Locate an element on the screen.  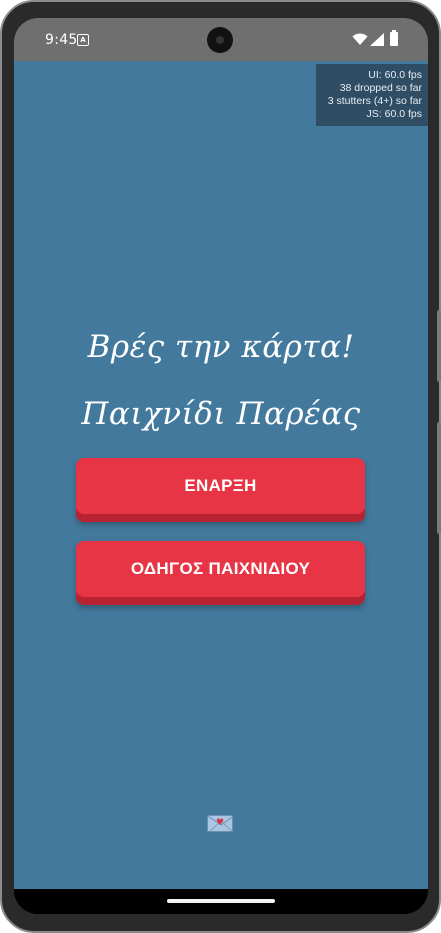
status-bar: 9:45 A is located at coordinates (221, 39).